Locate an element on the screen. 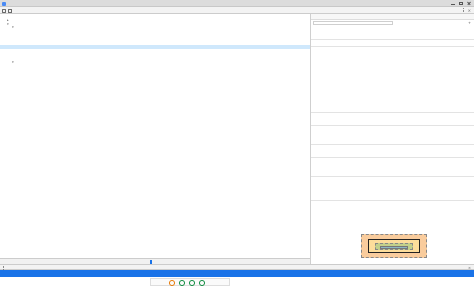  more-vertical-icon is located at coordinates (463, 10).